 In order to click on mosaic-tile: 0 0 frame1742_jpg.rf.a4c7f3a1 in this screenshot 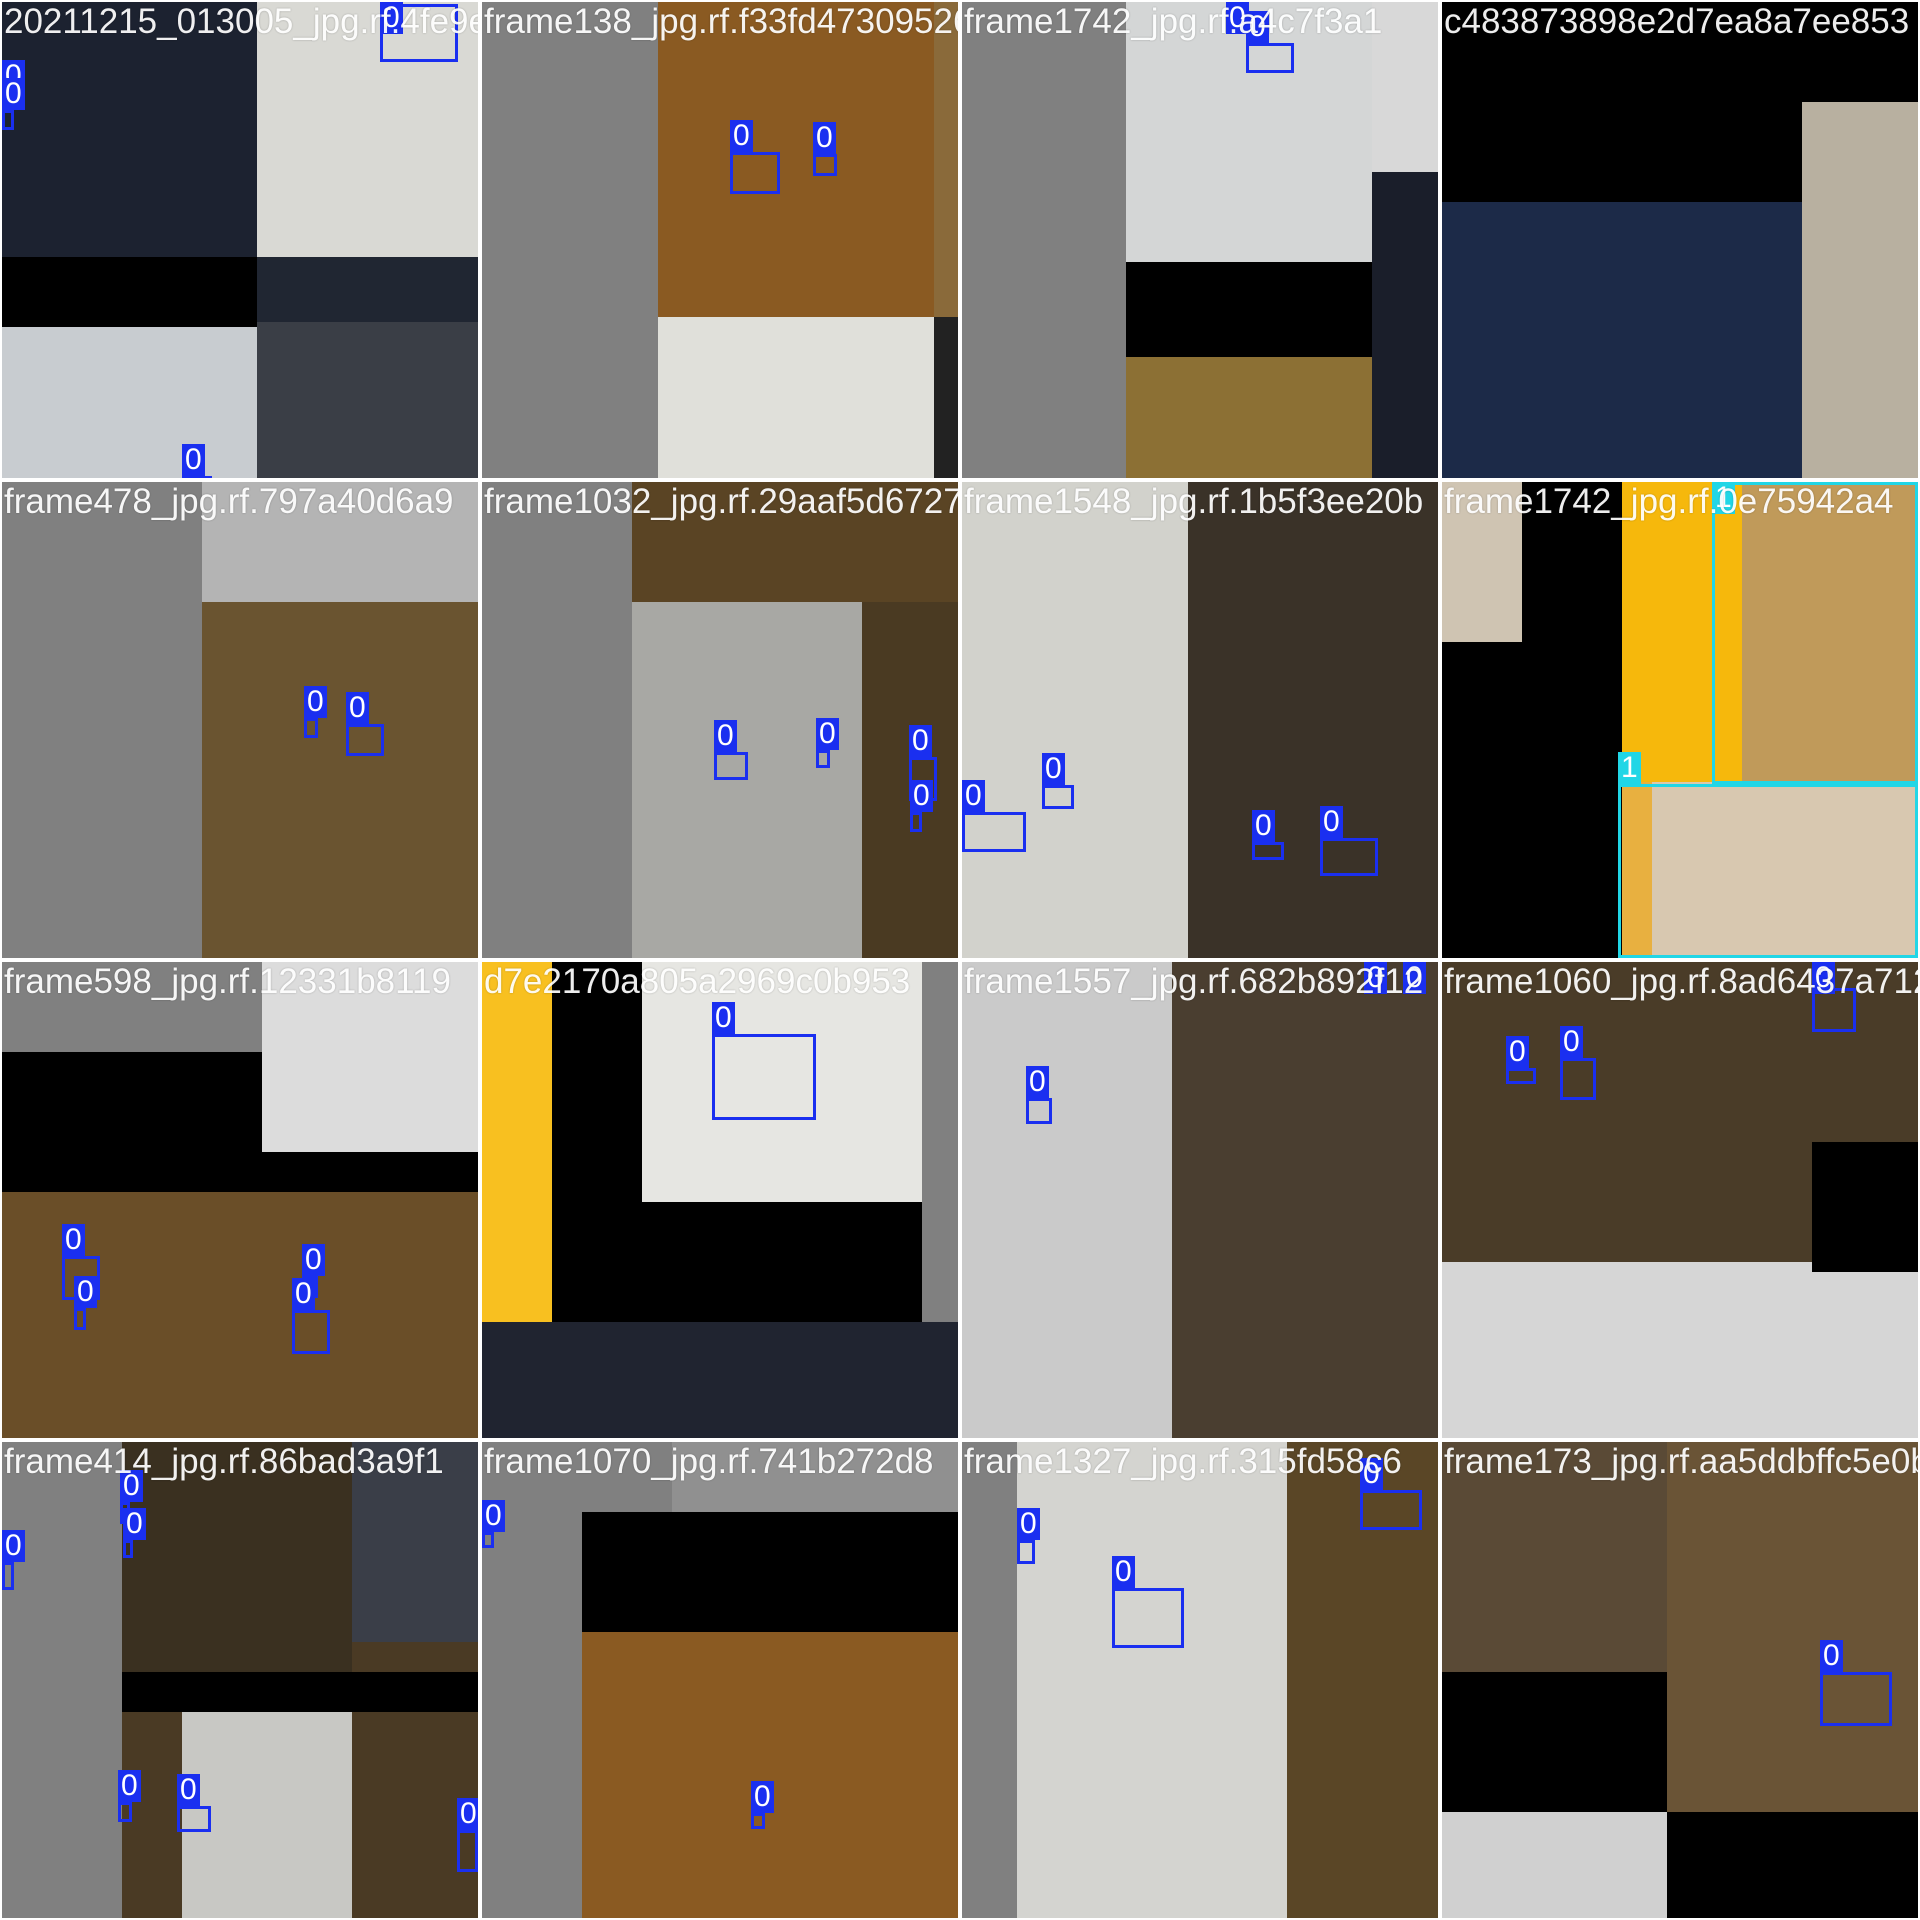, I will do `click(1200, 240)`.